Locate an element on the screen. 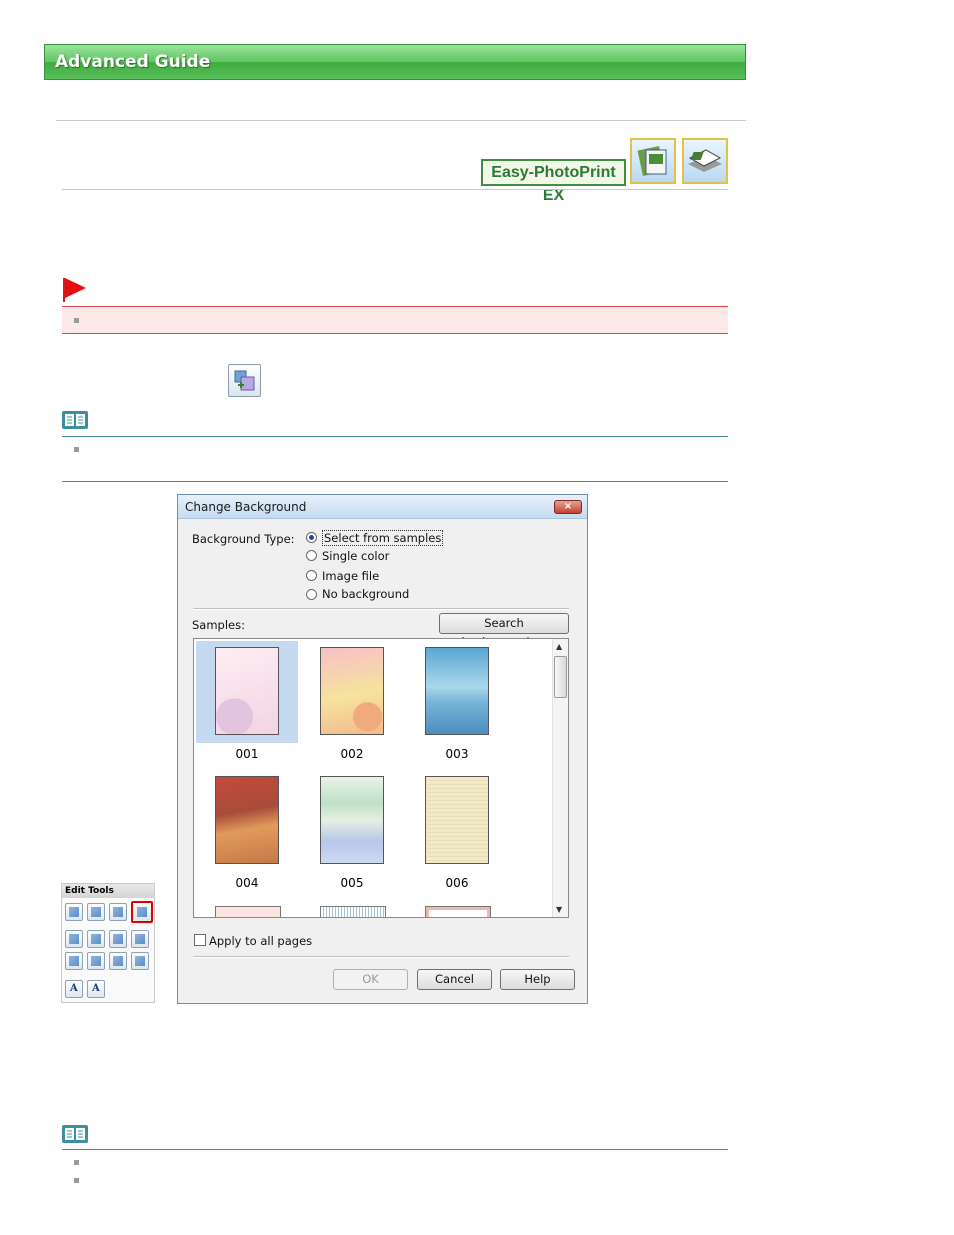 Image resolution: width=954 pixels, height=1235 pixels. product-badge-label: Easy-PhotoPrint EX is located at coordinates (553, 184).